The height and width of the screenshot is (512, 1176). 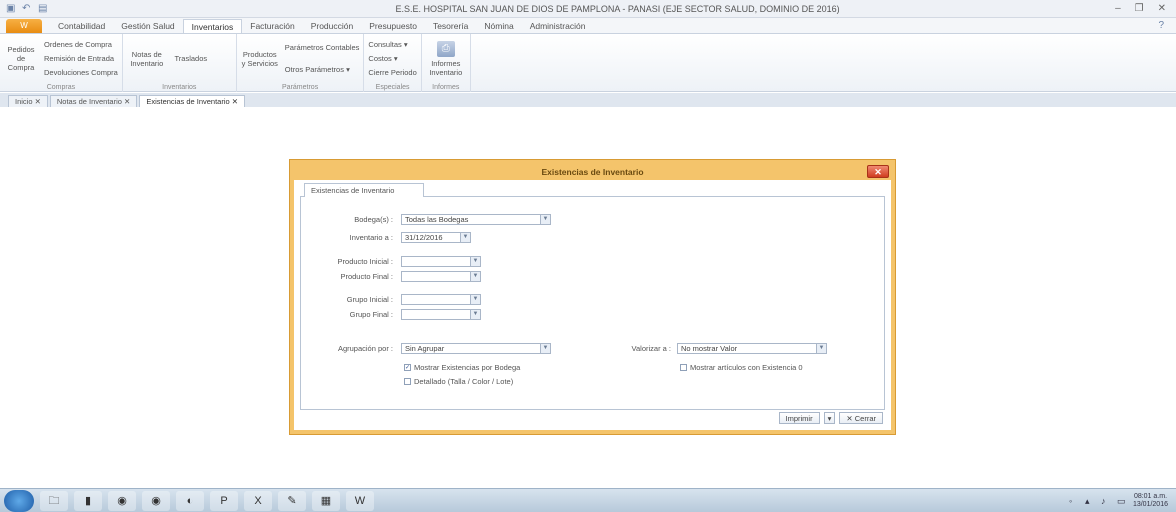 What do you see at coordinates (360, 500) in the screenshot?
I see `word-icon: W` at bounding box center [360, 500].